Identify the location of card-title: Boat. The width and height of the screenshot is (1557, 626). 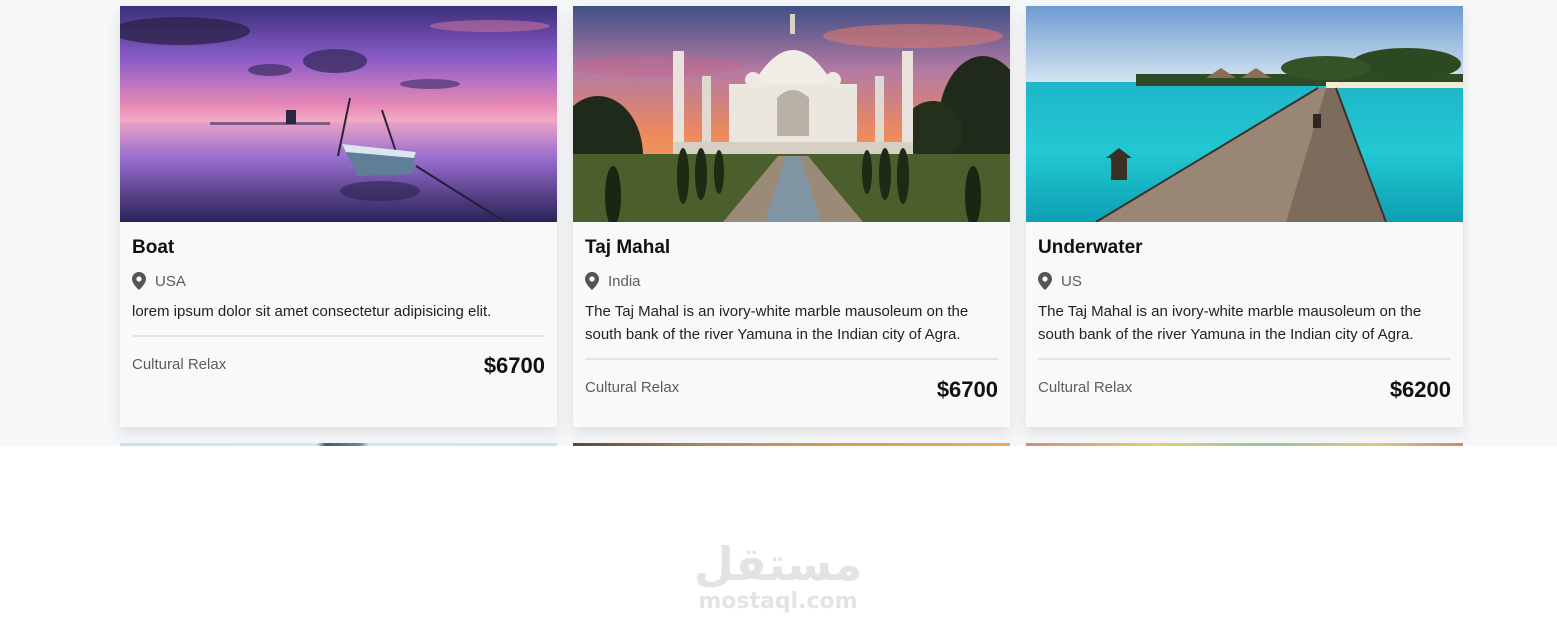
(153, 247).